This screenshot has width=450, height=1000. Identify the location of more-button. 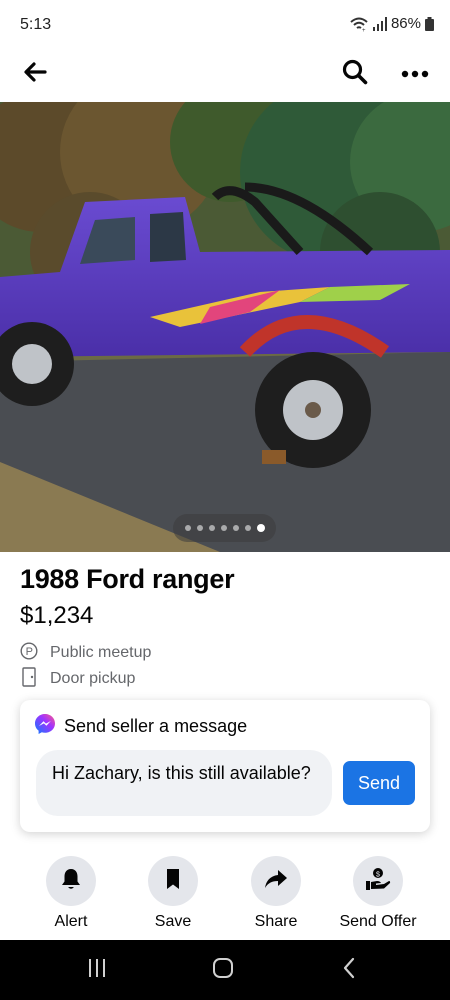
(415, 74).